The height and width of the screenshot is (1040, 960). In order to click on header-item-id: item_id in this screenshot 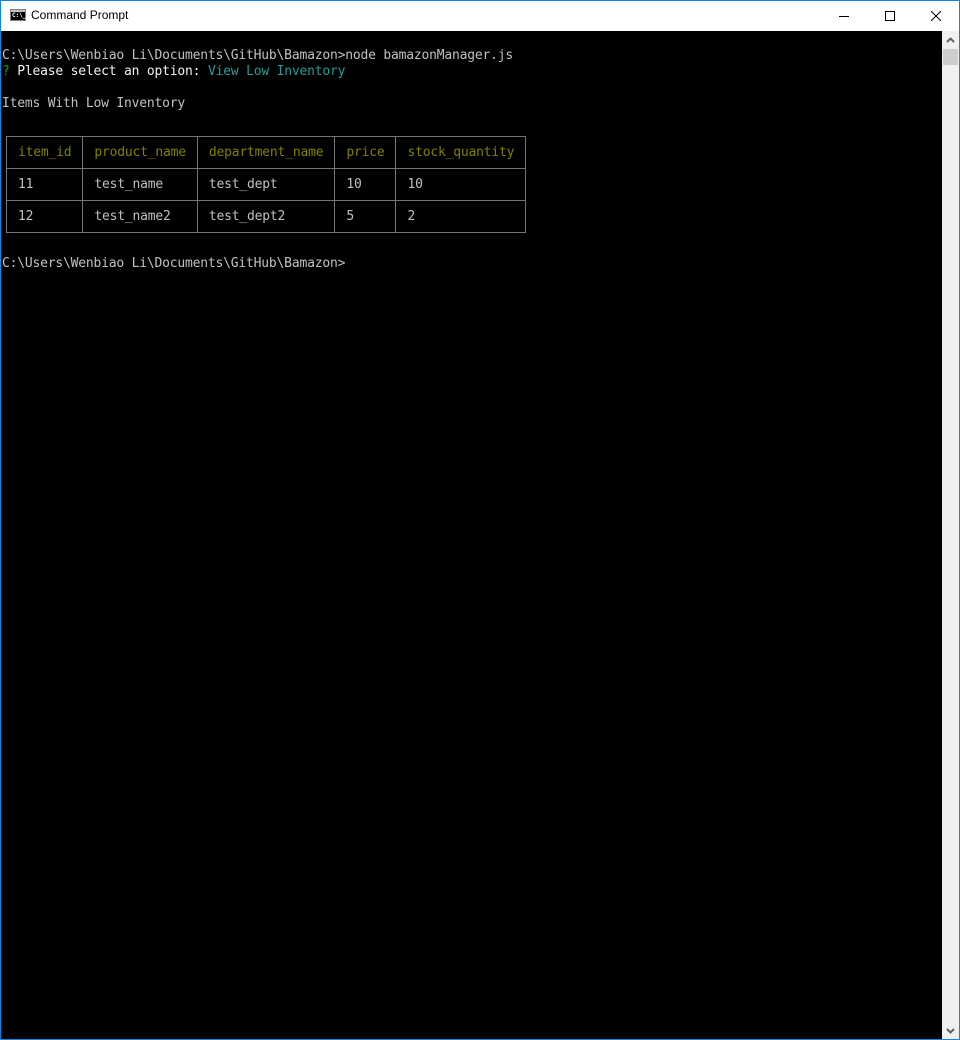, I will do `click(44, 152)`.